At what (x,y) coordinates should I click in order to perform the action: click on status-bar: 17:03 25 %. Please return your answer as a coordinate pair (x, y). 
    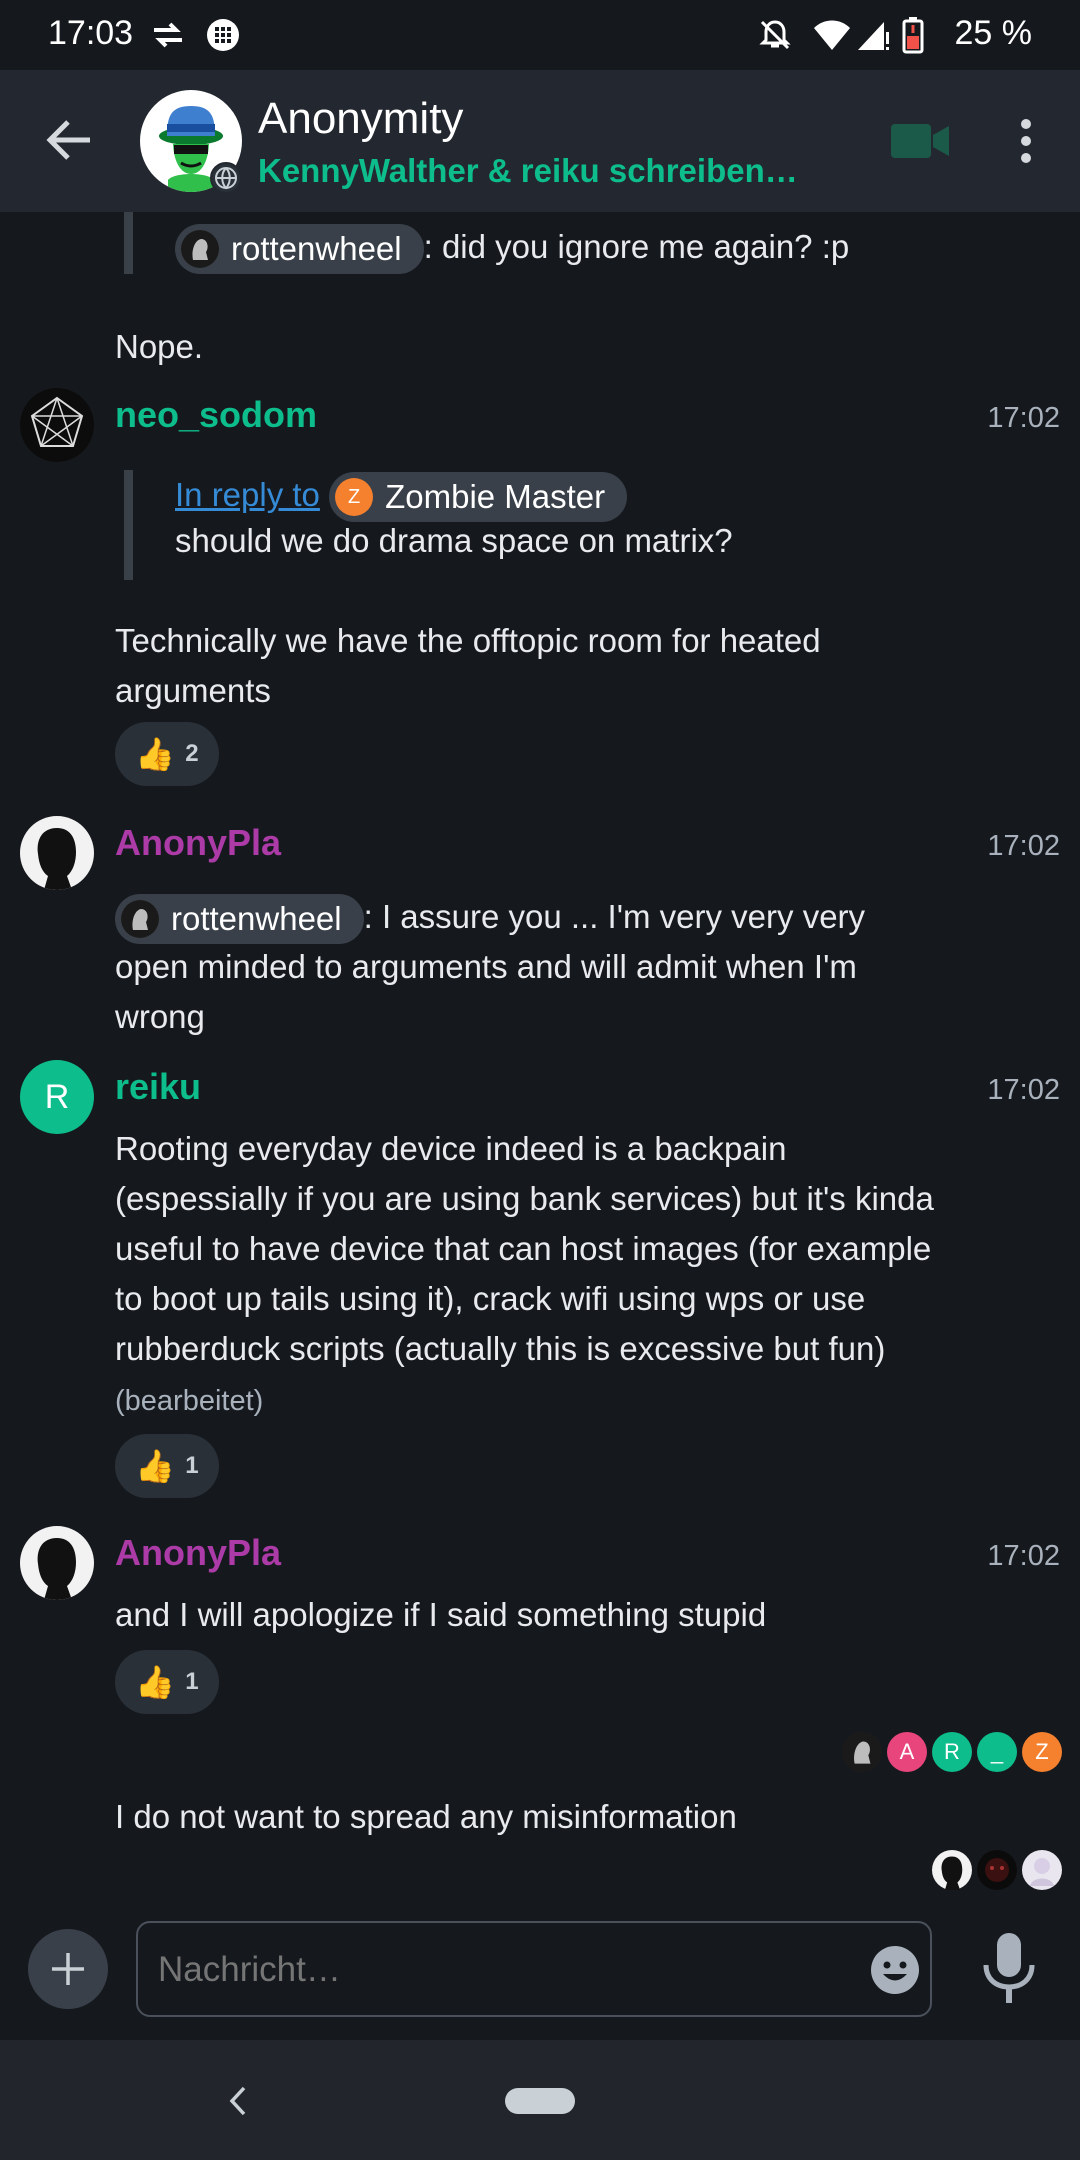
    Looking at the image, I should click on (540, 35).